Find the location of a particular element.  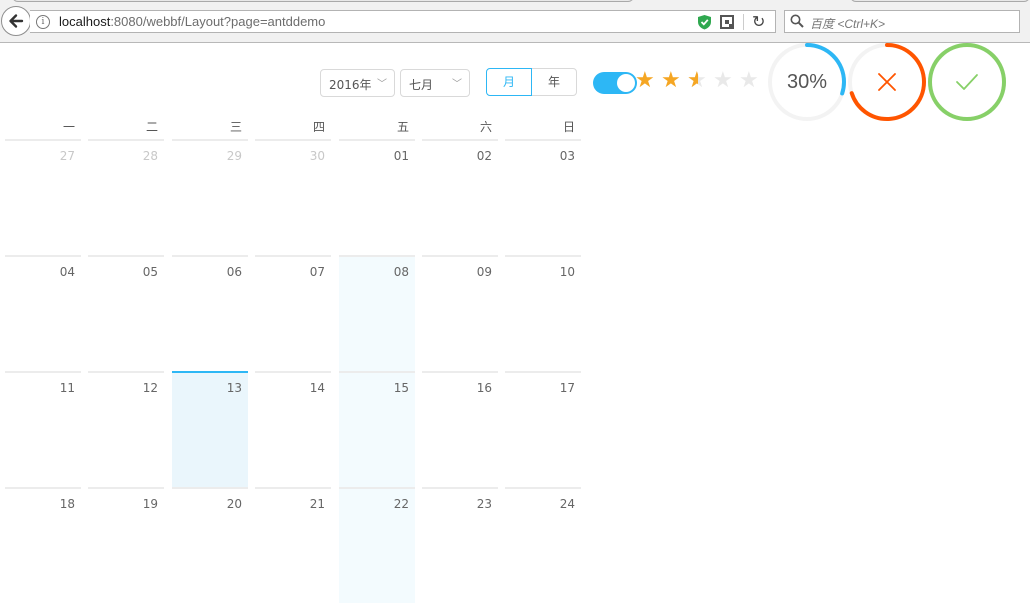

calendar-day-number: 29 is located at coordinates (234, 156).